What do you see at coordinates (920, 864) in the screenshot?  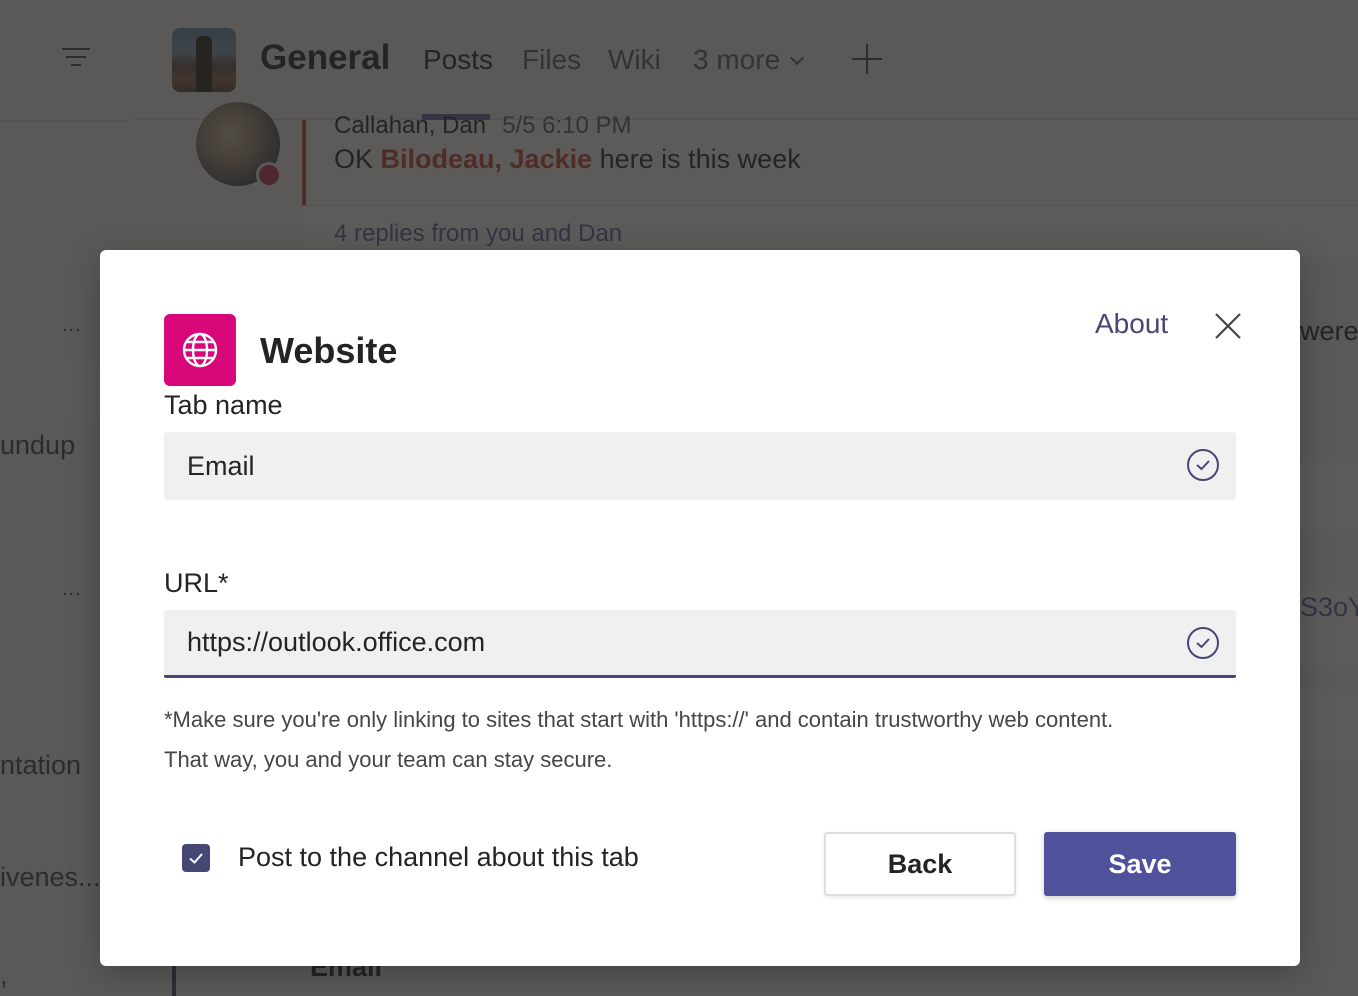 I see `back-button: Back` at bounding box center [920, 864].